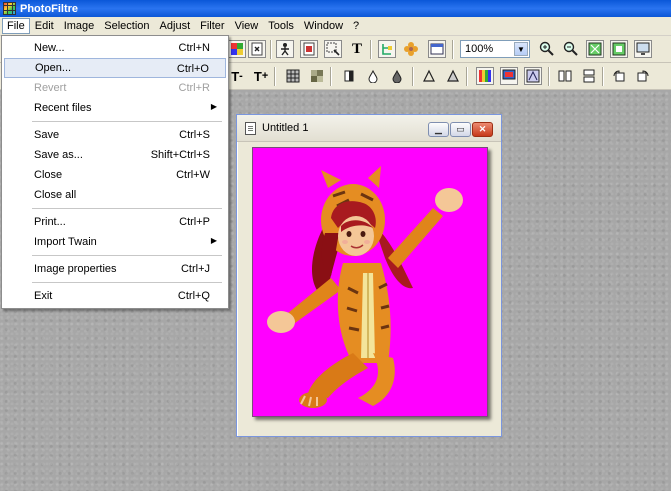  What do you see at coordinates (437, 49) in the screenshot?
I see `window-icon` at bounding box center [437, 49].